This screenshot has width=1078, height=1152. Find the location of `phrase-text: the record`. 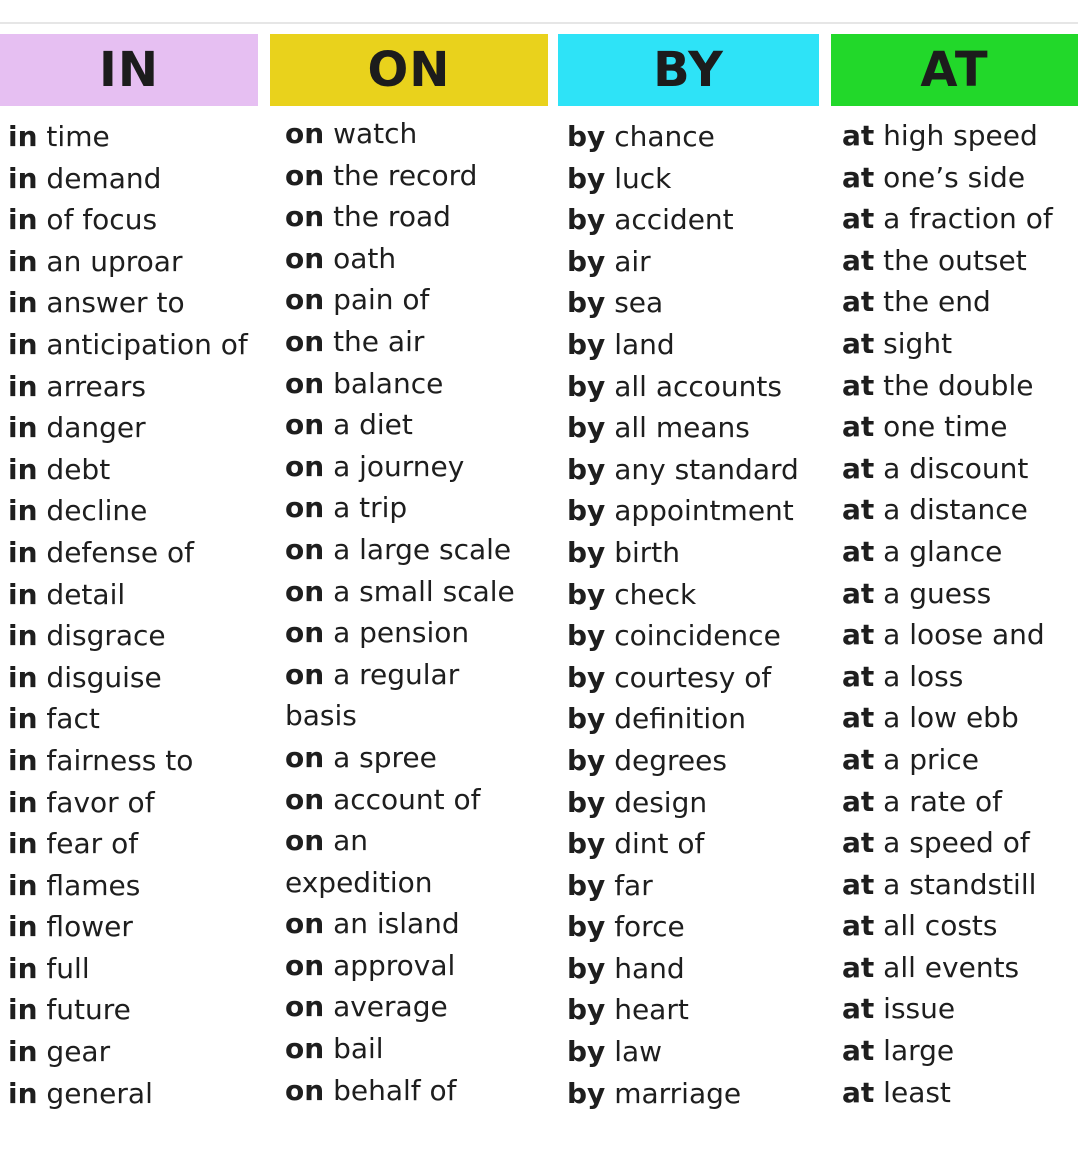

phrase-text: the record is located at coordinates (401, 175).